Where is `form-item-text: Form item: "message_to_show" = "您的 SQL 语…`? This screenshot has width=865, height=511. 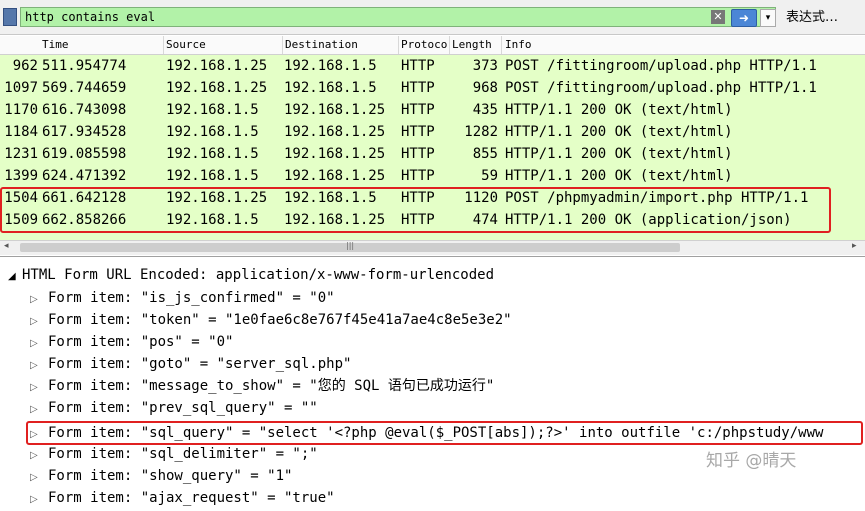 form-item-text: Form item: "message_to_show" = "您的 SQL 语… is located at coordinates (271, 386).